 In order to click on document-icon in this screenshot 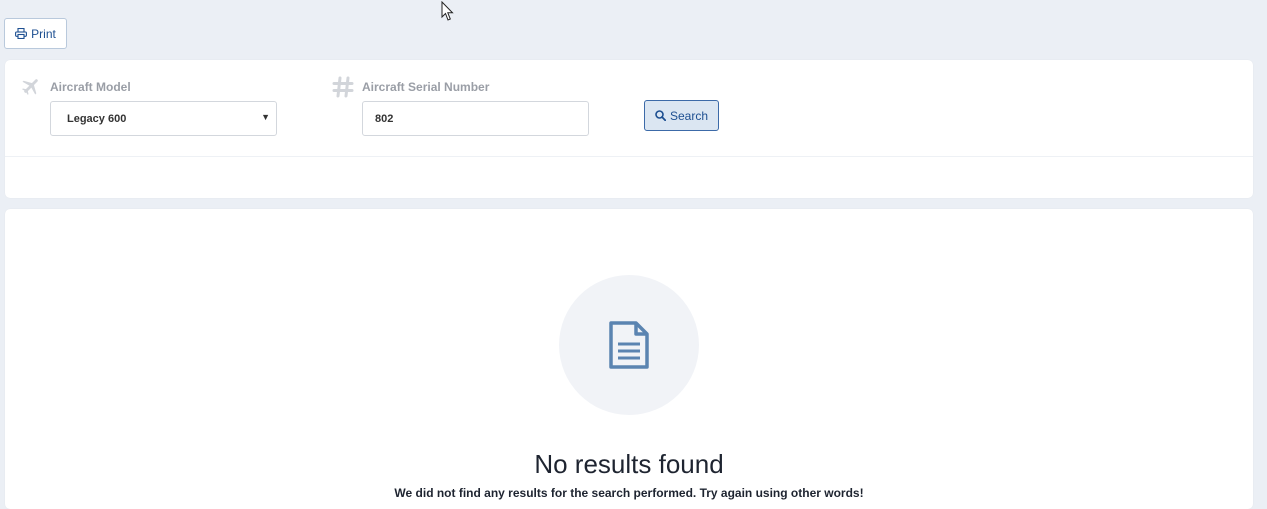, I will do `click(629, 345)`.